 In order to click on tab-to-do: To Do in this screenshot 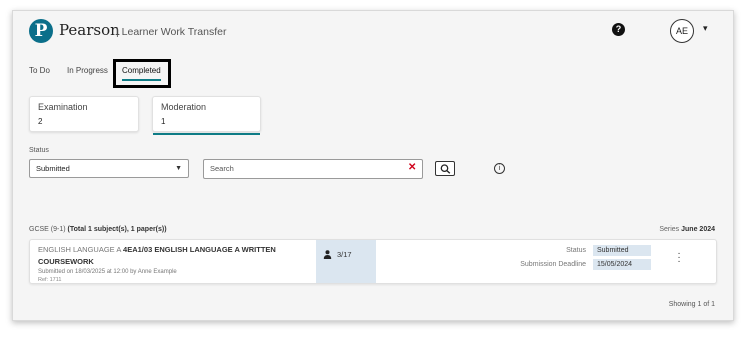, I will do `click(39, 70)`.